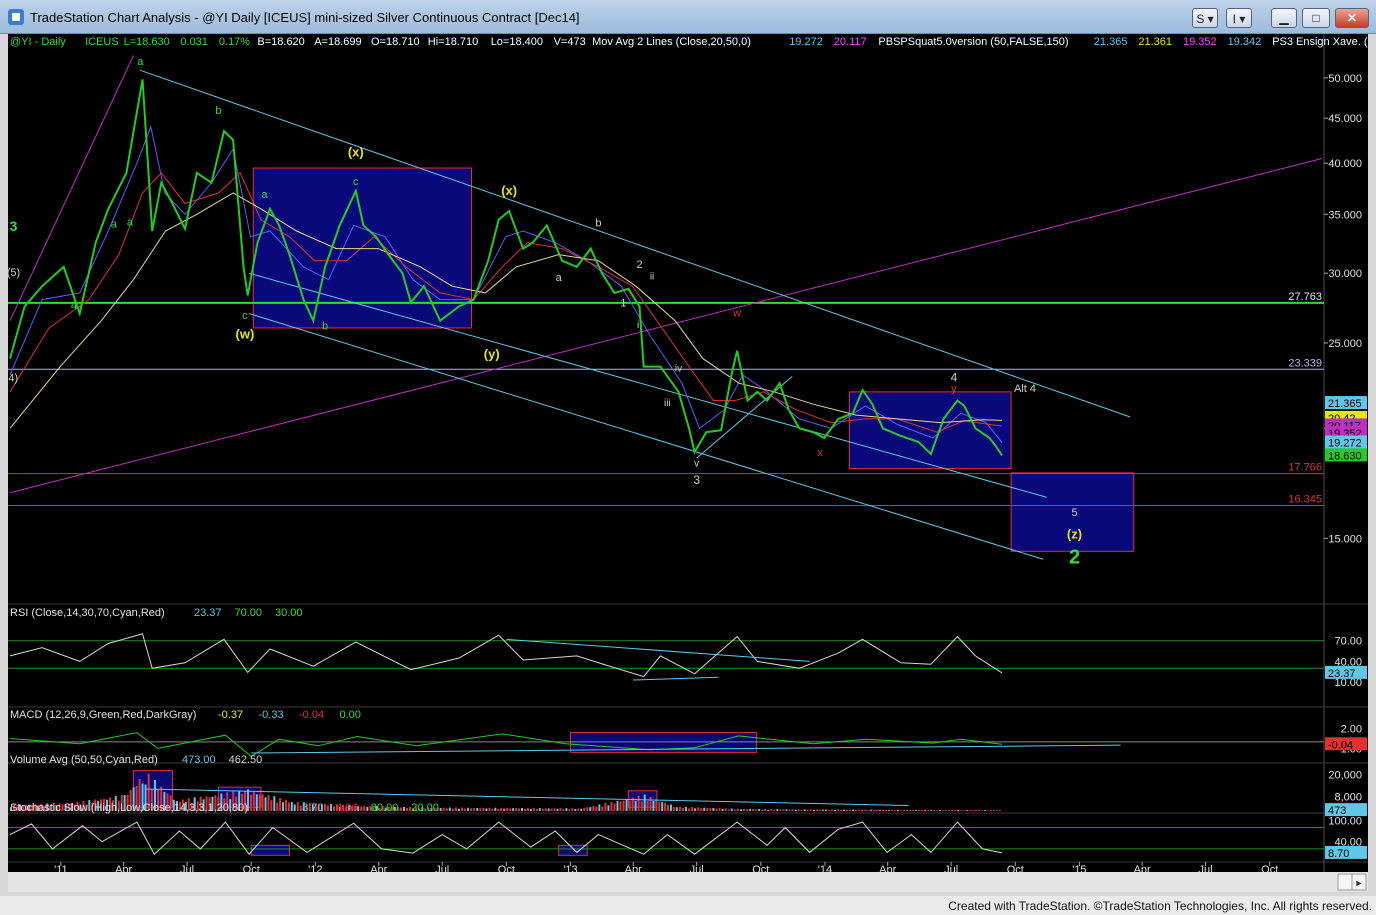 The width and height of the screenshot is (1376, 915). What do you see at coordinates (1345, 456) in the screenshot?
I see `last-value-tag-text: 18.630` at bounding box center [1345, 456].